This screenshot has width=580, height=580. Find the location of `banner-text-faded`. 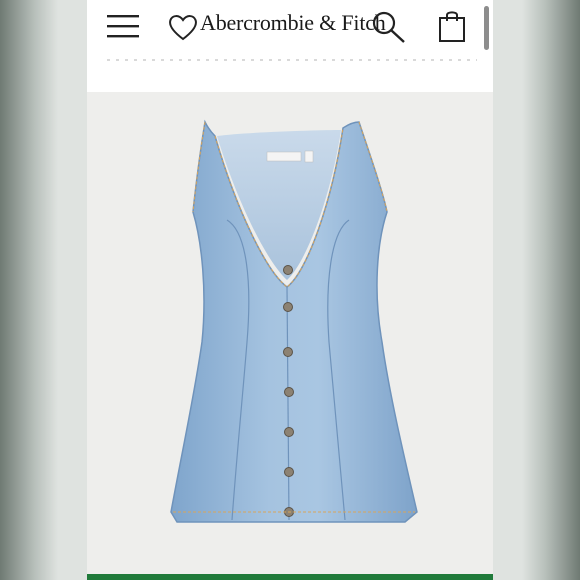

banner-text-faded is located at coordinates (292, 60).